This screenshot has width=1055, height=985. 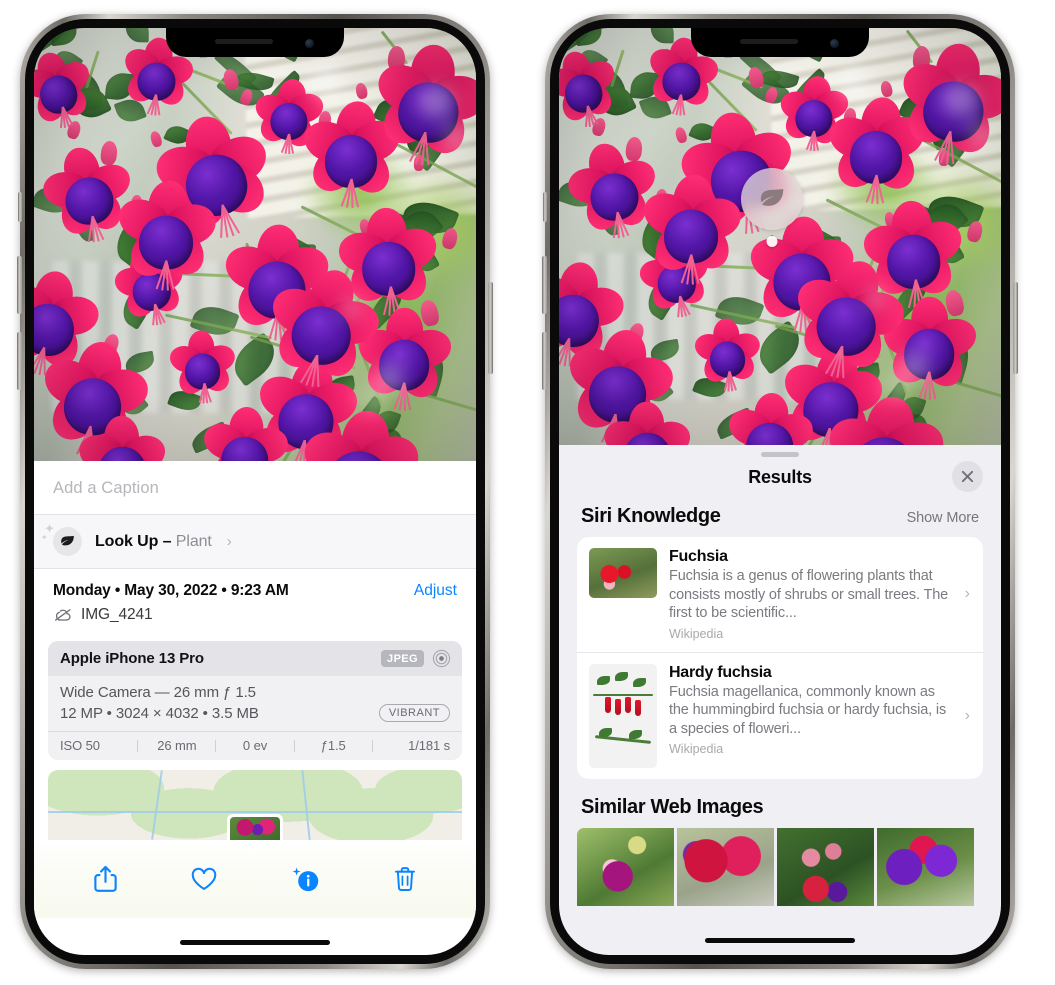 What do you see at coordinates (623, 715) in the screenshot?
I see `card-thumbnail` at bounding box center [623, 715].